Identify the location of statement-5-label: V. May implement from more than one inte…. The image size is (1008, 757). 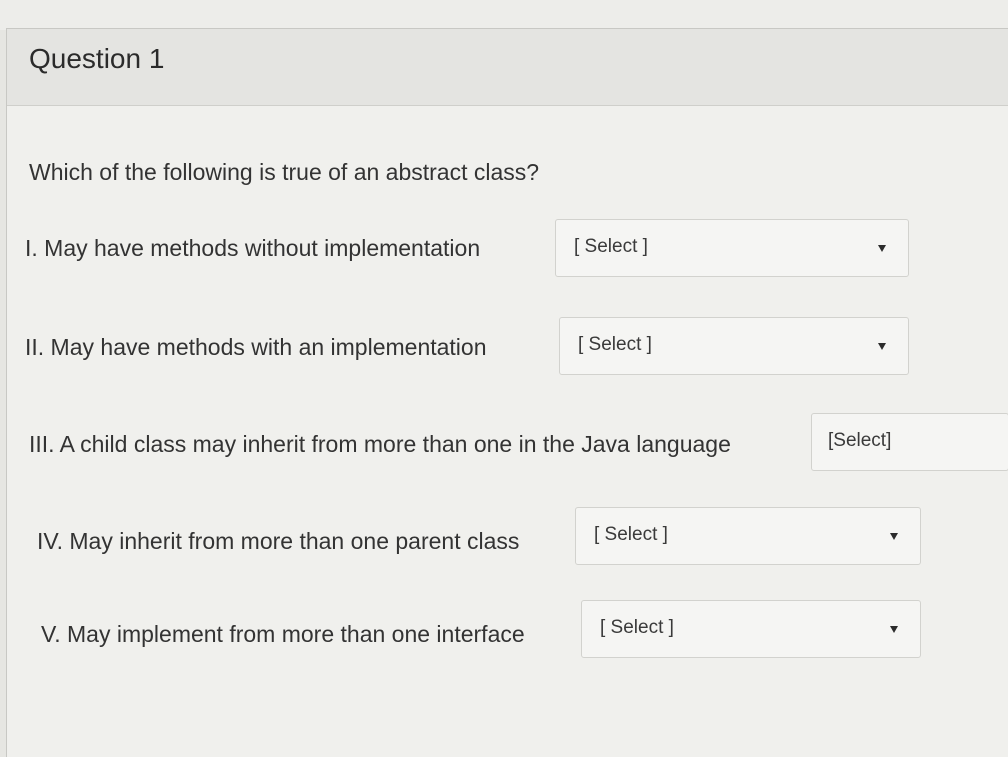
(283, 634).